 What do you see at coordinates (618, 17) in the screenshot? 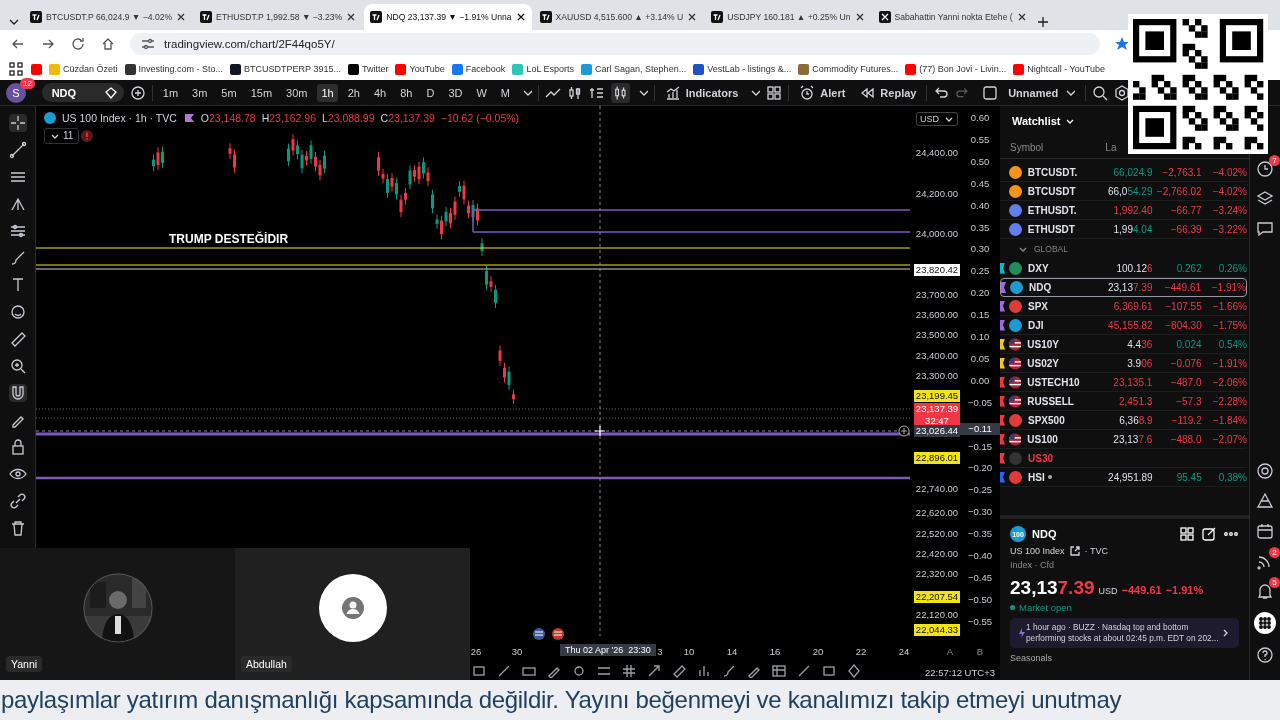
I see `browser-tab: XAUUSD 4,515.600 ▲ +3.14% U` at bounding box center [618, 17].